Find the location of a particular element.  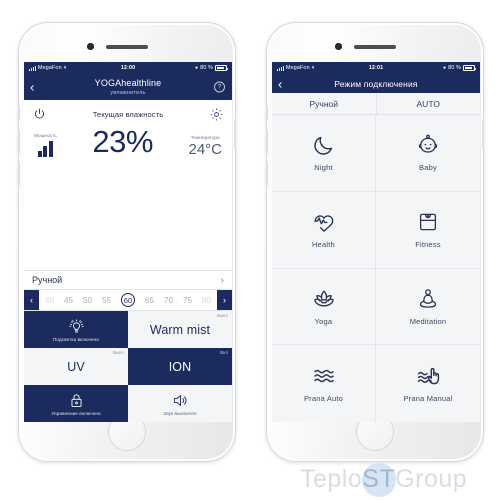

tile-label: ION is located at coordinates (180, 366).